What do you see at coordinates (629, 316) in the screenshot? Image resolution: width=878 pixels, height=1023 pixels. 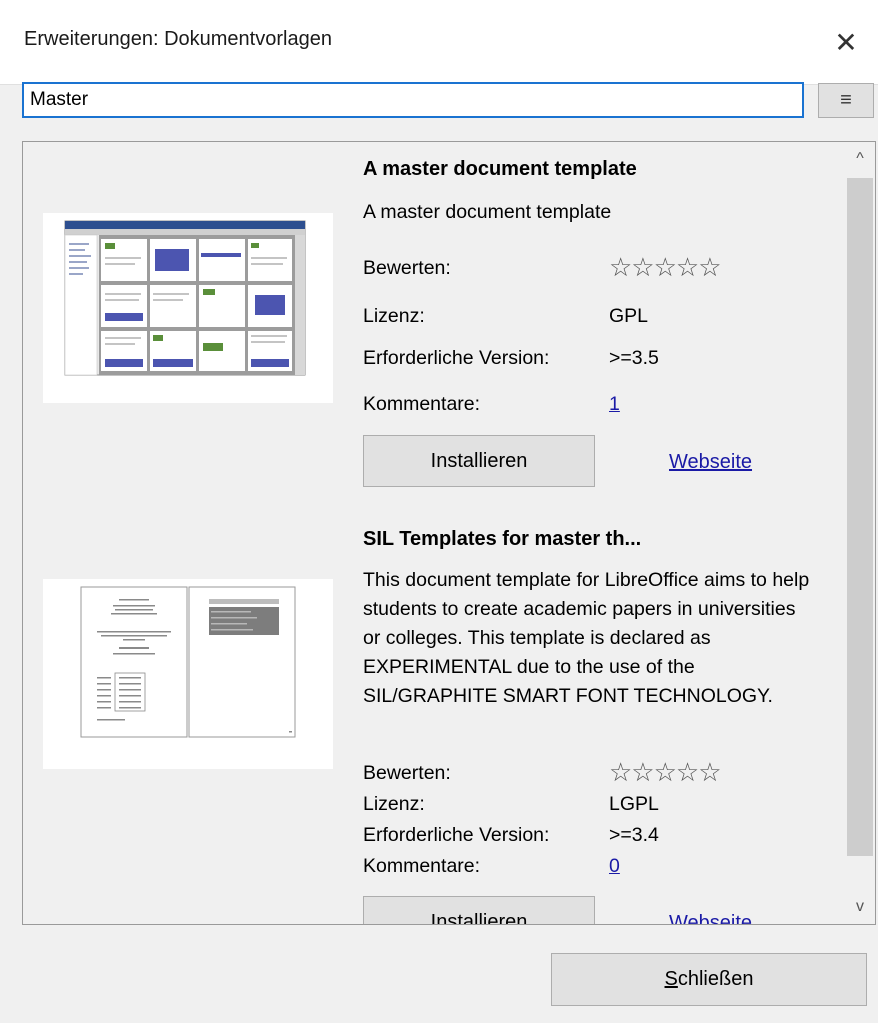 I see `license-value: GPL` at bounding box center [629, 316].